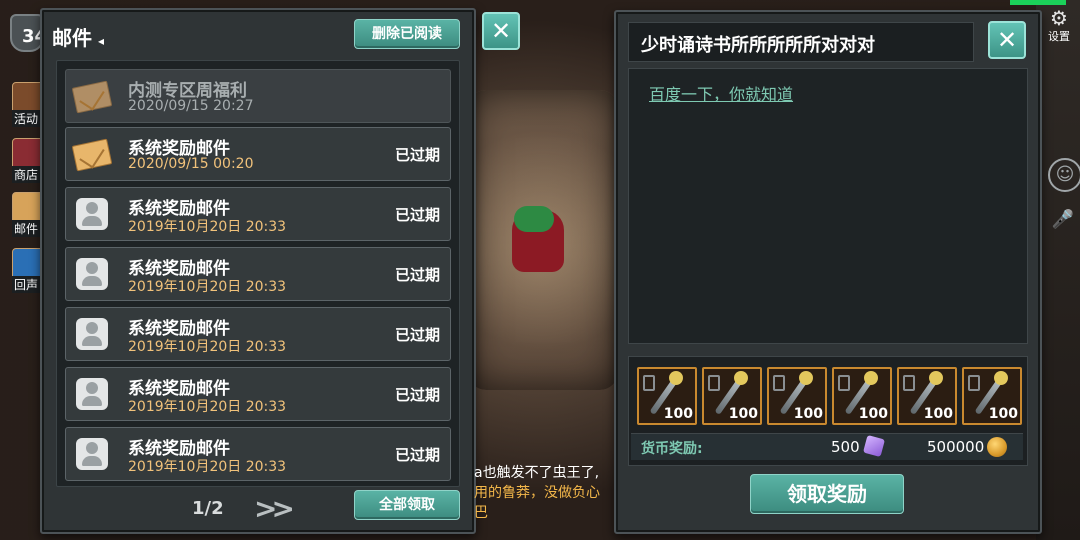 The image size is (1080, 540). What do you see at coordinates (501, 31) in the screenshot?
I see `close-mail-button: ✕` at bounding box center [501, 31].